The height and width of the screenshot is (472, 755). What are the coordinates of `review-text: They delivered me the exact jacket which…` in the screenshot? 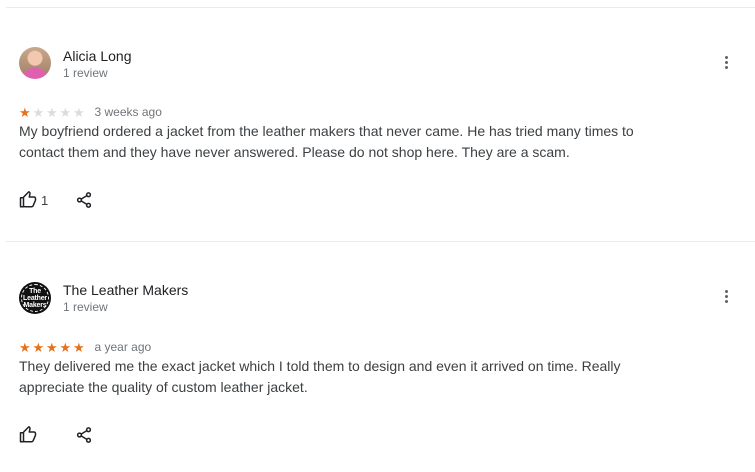 It's located at (320, 376).